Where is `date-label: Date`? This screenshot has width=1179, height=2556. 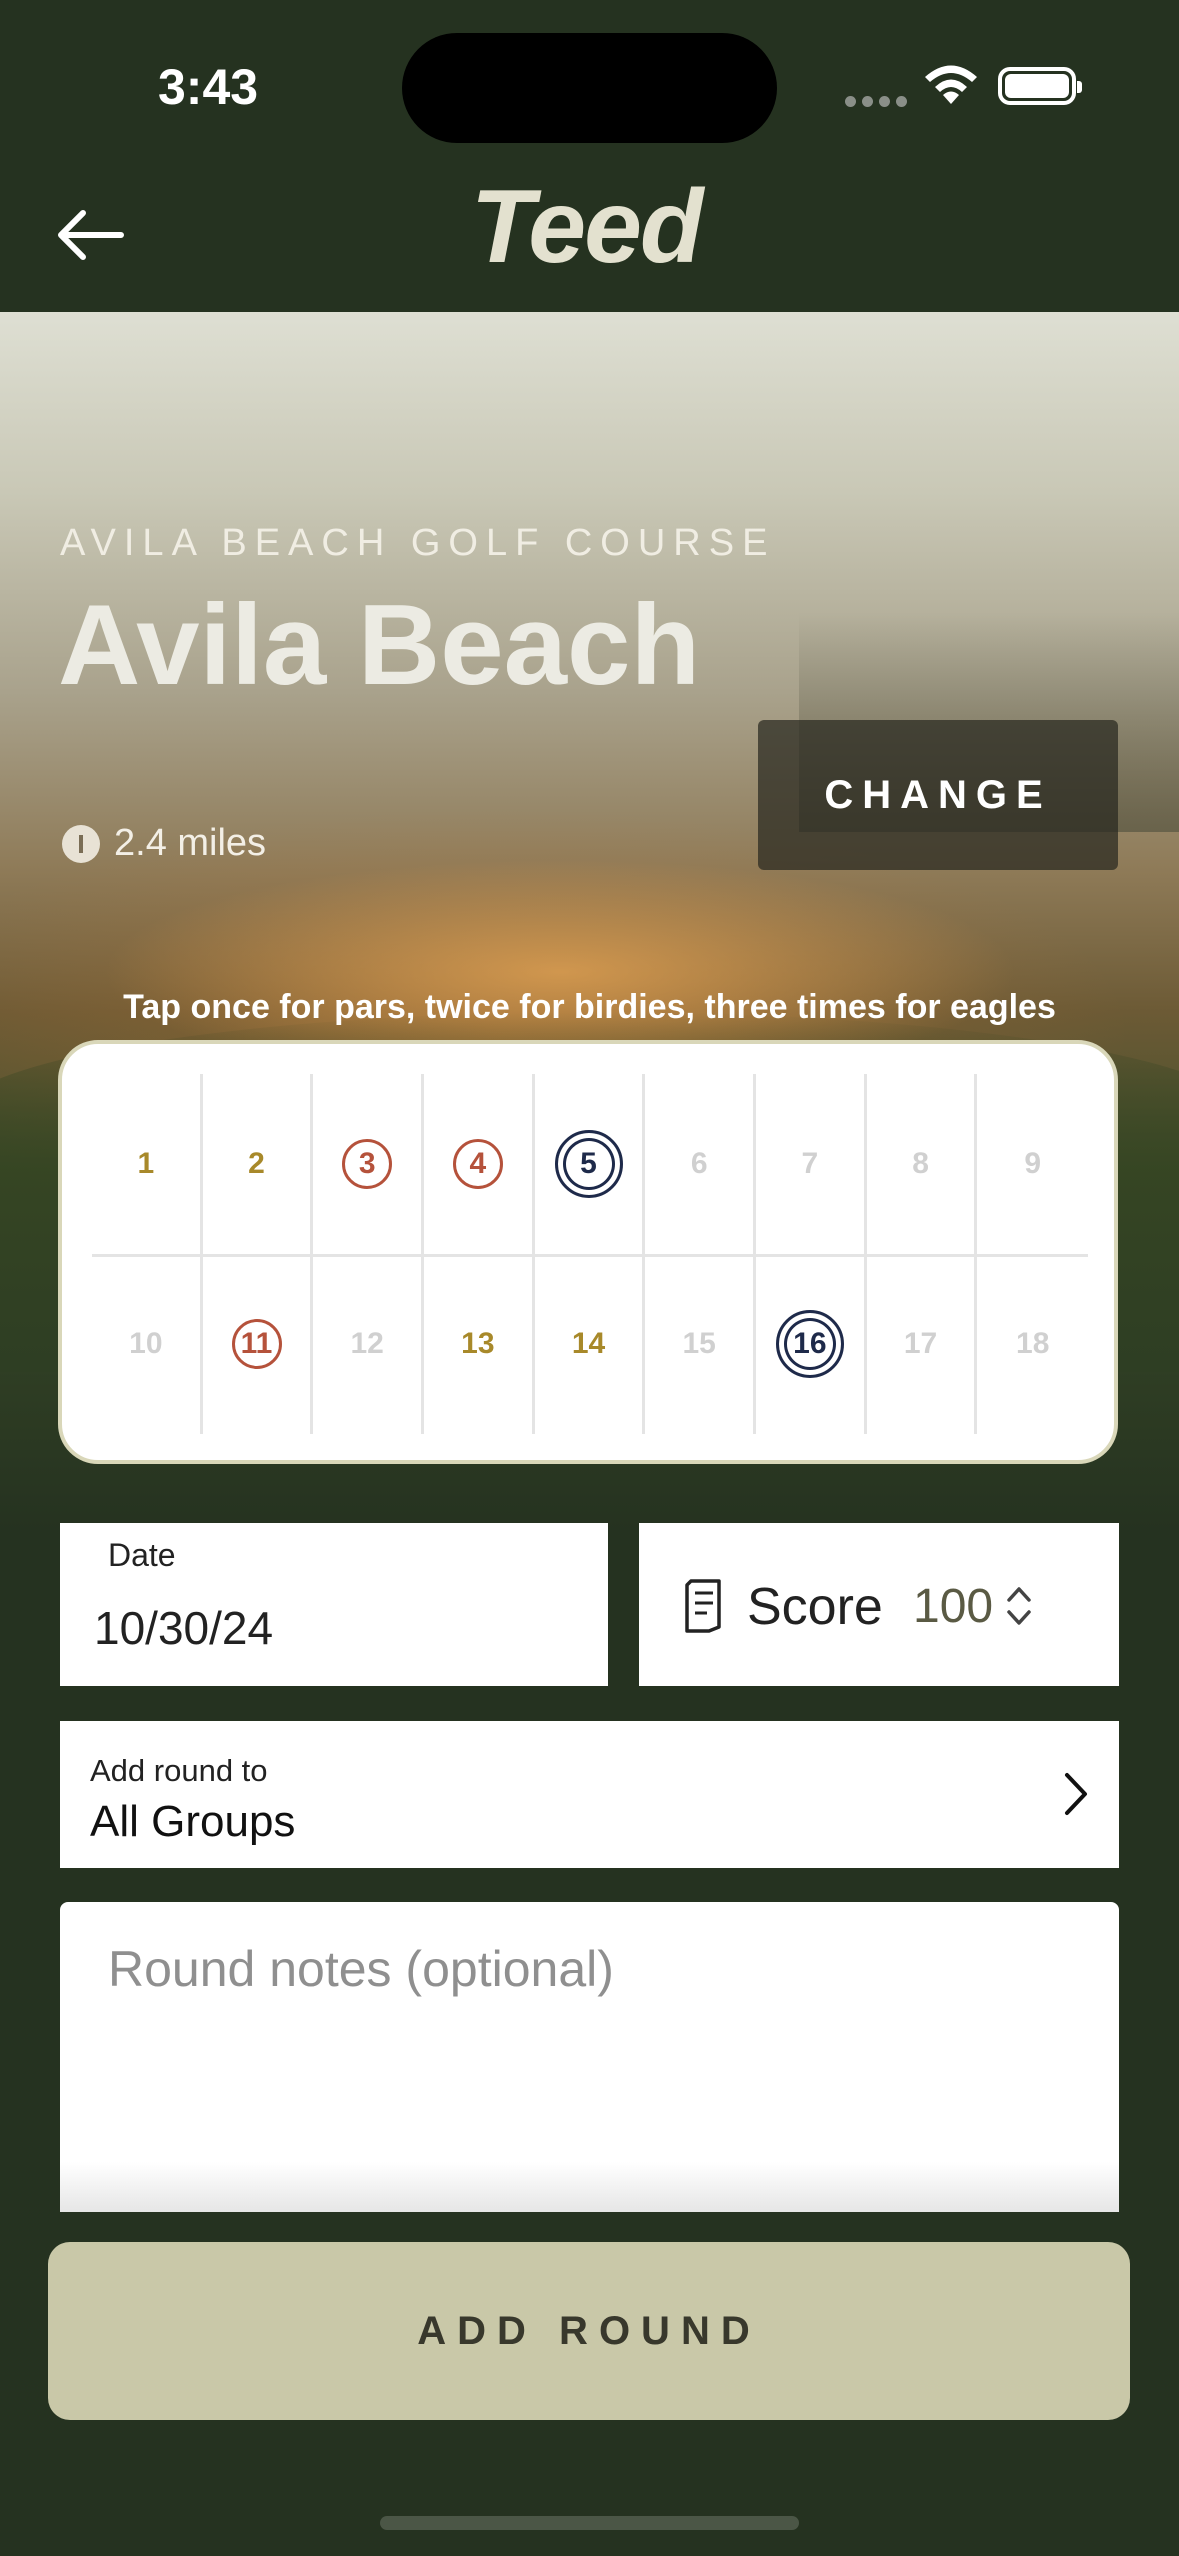 date-label: Date is located at coordinates (142, 1555).